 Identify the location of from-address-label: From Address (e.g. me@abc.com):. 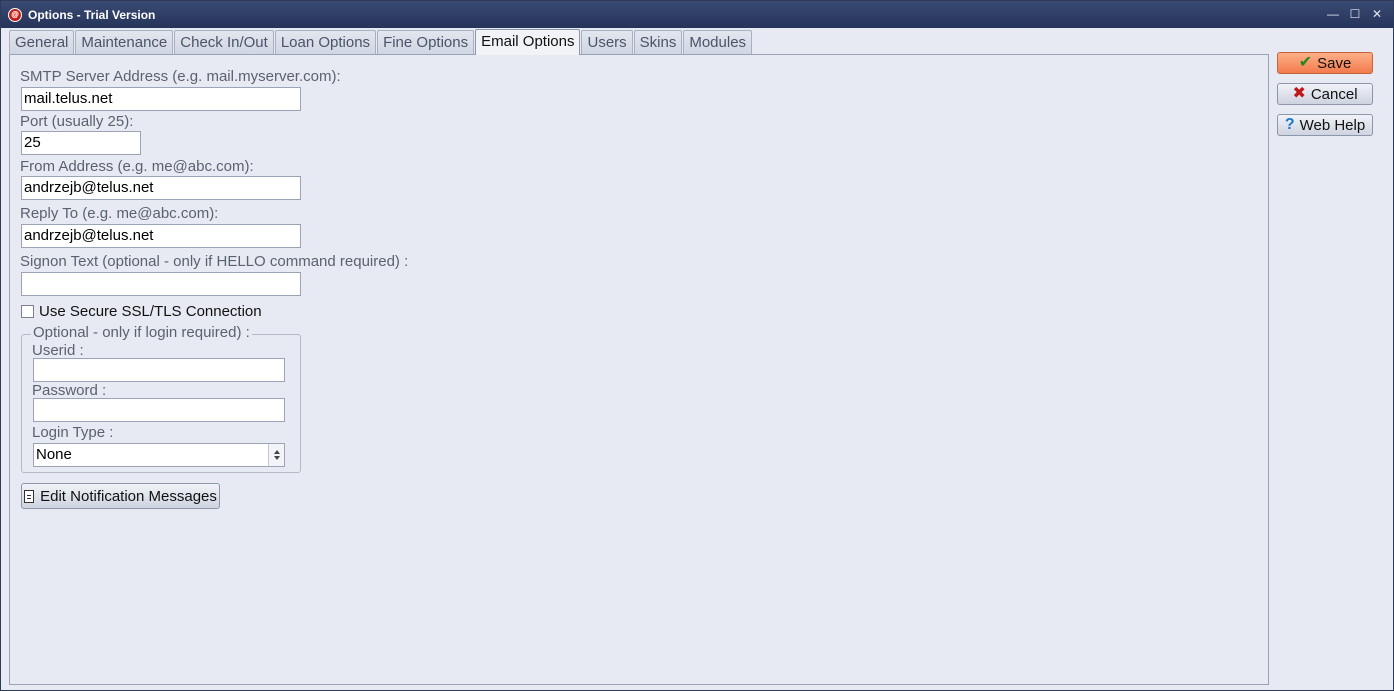
(137, 166).